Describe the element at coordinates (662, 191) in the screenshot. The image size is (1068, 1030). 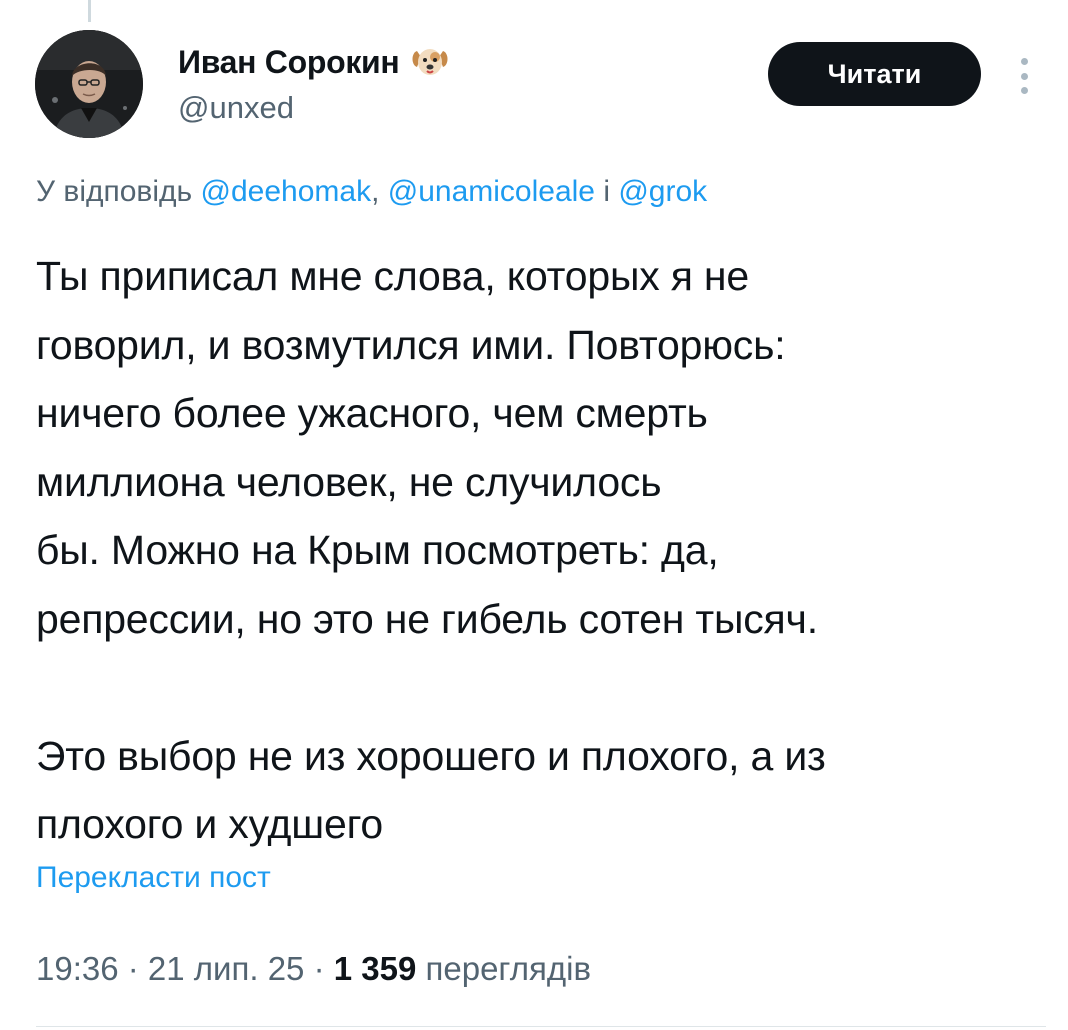
I see `mention-link-grok: @grok` at that location.